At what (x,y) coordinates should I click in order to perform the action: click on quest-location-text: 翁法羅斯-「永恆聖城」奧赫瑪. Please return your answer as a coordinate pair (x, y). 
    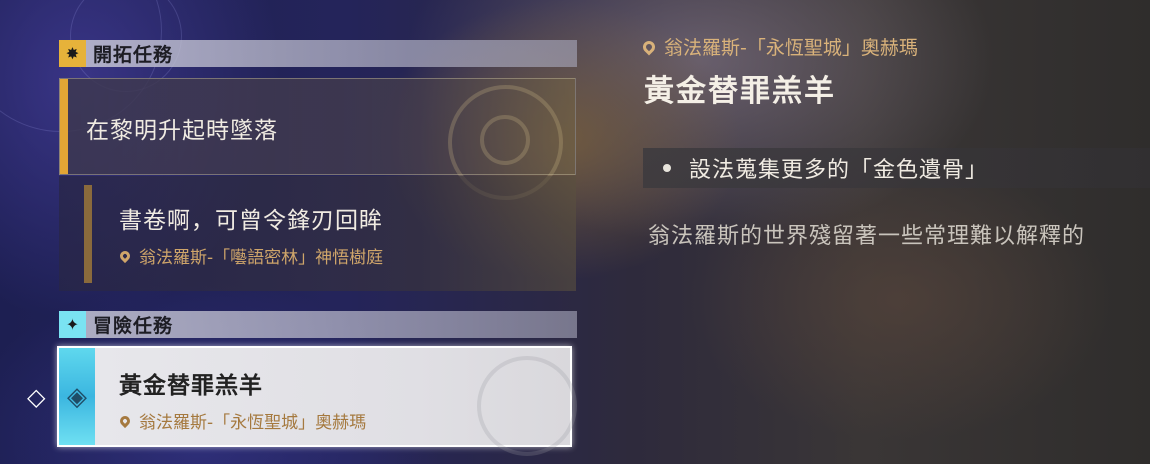
    Looking at the image, I should click on (253, 423).